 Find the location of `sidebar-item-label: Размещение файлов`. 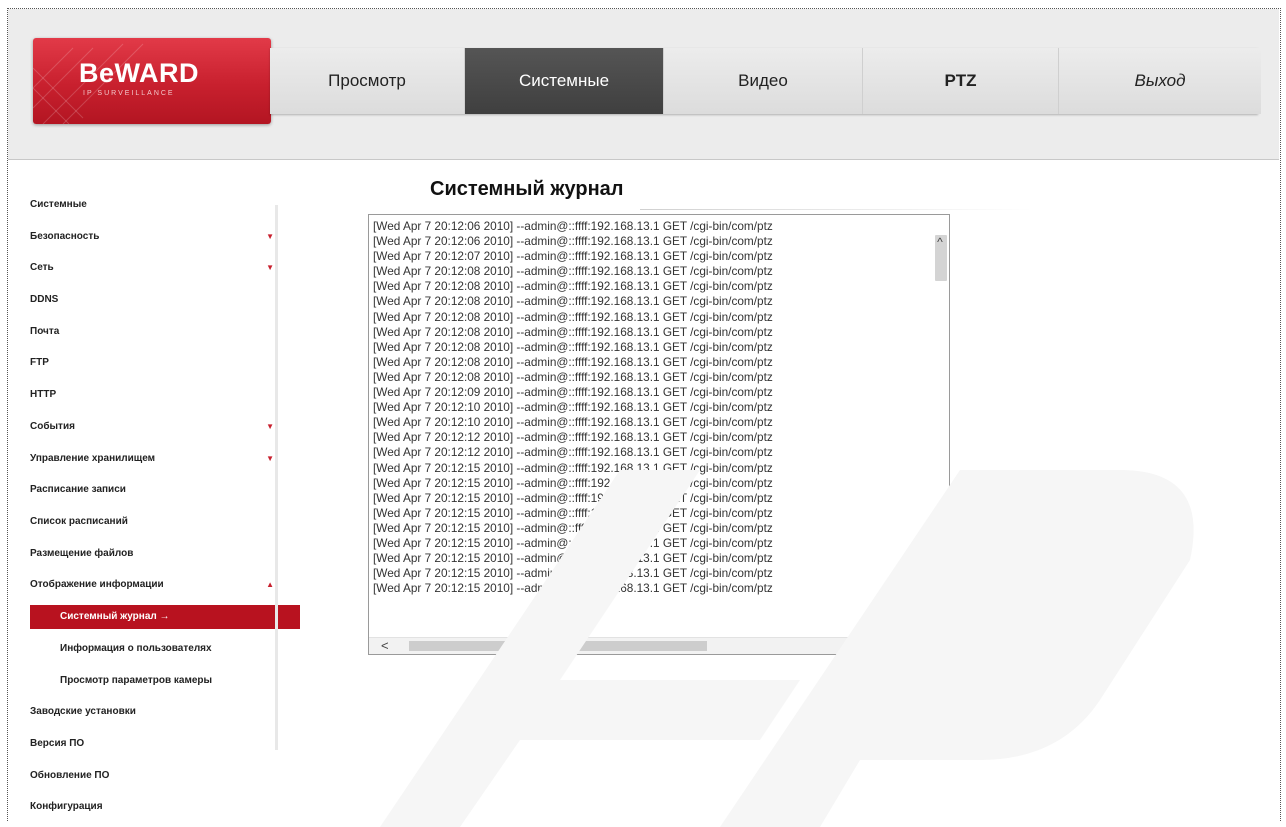

sidebar-item-label: Размещение файлов is located at coordinates (82, 553).